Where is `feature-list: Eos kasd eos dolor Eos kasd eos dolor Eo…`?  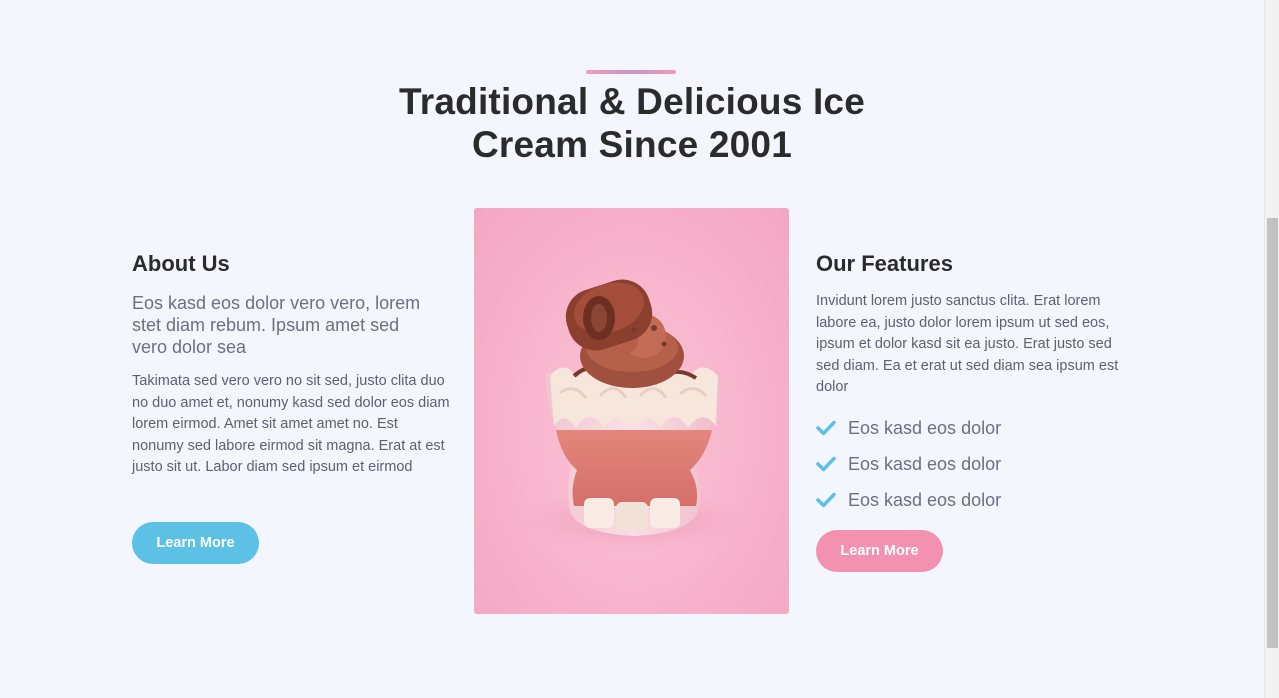
feature-list: Eos kasd eos dolor Eos kasd eos dolor Eo… is located at coordinates (908, 464).